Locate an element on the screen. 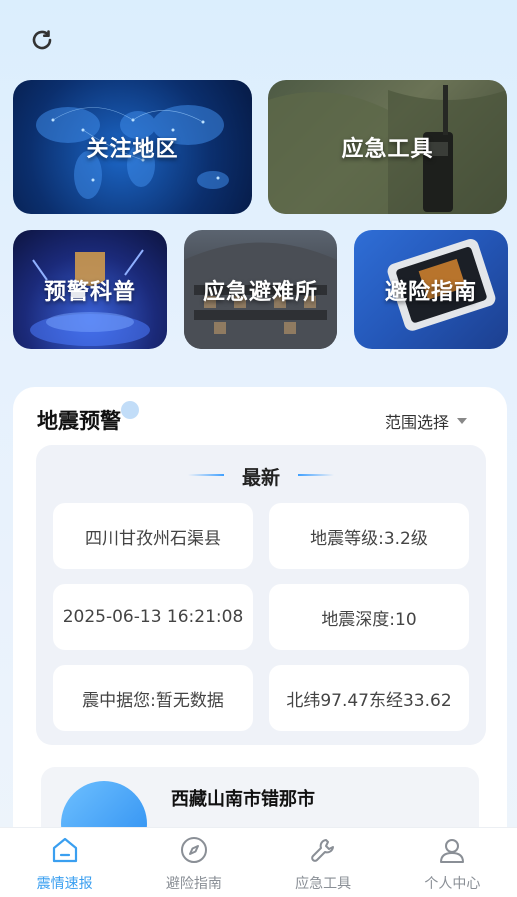 This screenshot has width=517, height=897. card-warning-science: 预警科普 is located at coordinates (90, 289).